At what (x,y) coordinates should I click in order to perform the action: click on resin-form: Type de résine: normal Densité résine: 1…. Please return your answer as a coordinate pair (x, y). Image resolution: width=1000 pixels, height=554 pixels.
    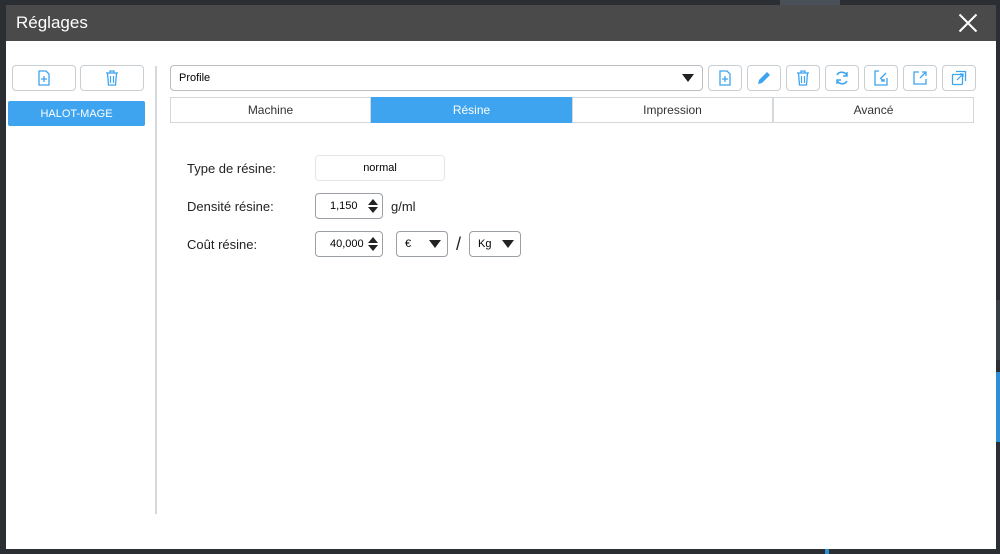
    Looking at the image, I should click on (354, 209).